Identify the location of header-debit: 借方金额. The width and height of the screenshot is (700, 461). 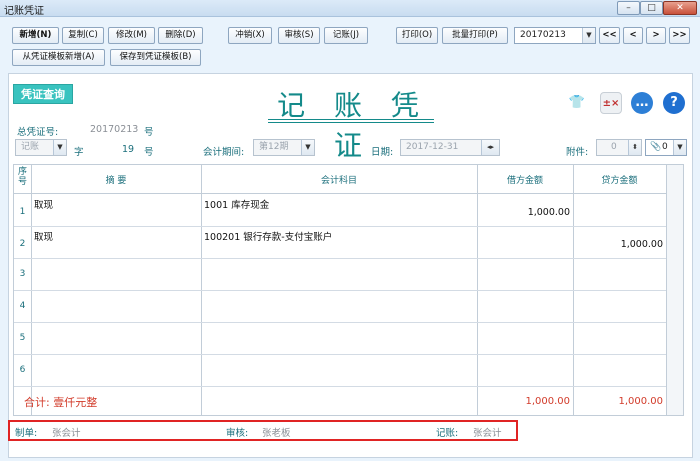
(524, 181).